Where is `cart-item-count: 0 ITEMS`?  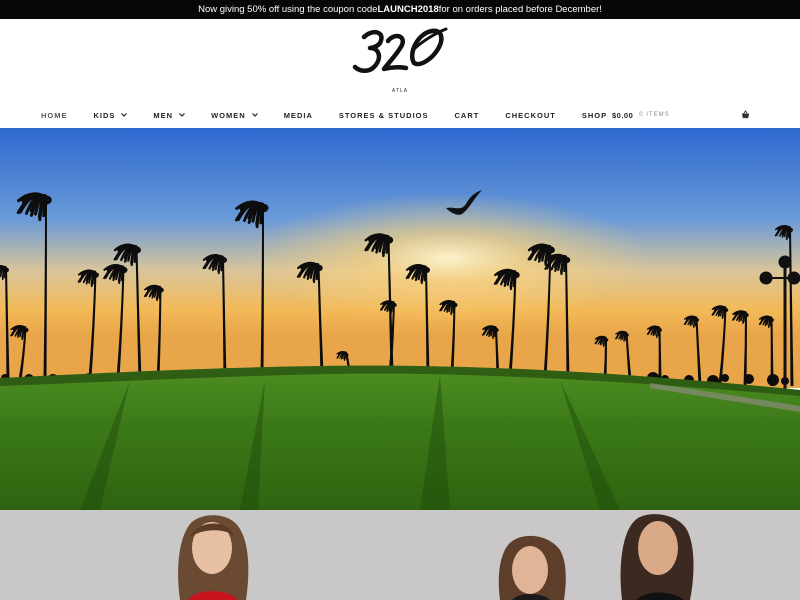 cart-item-count: 0 ITEMS is located at coordinates (654, 115).